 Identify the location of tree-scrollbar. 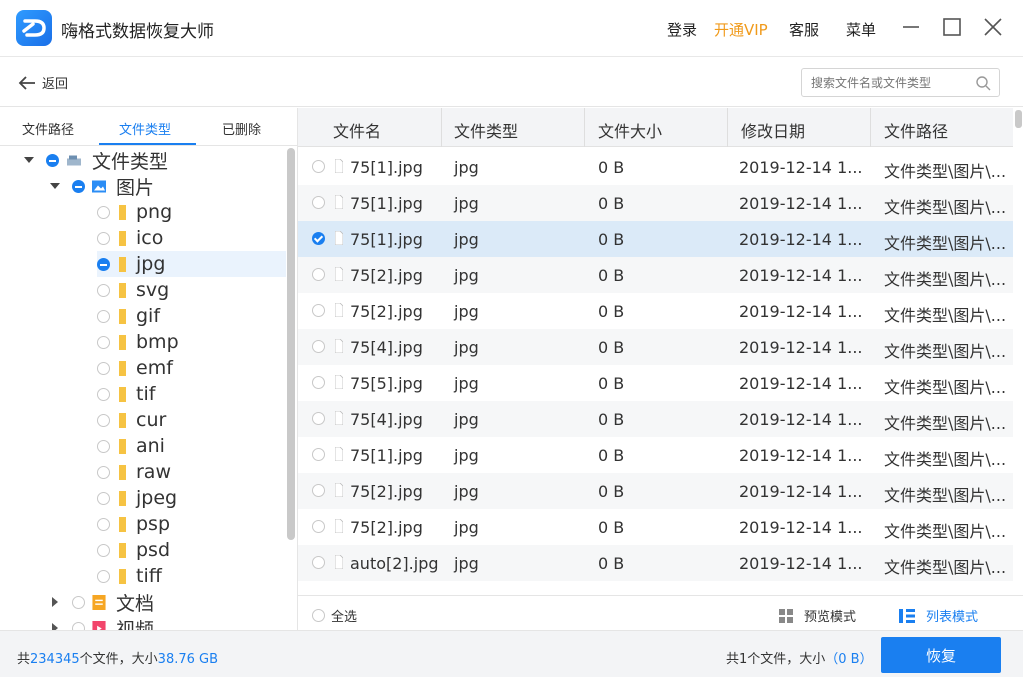
(291, 344).